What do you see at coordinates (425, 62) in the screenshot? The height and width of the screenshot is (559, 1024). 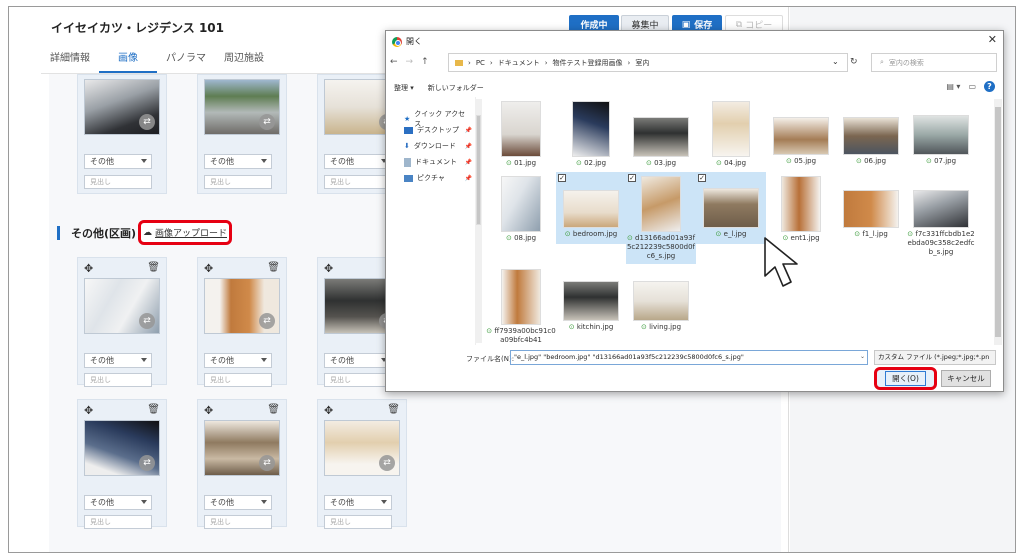 I see `up-arrow-icon: ↑` at bounding box center [425, 62].